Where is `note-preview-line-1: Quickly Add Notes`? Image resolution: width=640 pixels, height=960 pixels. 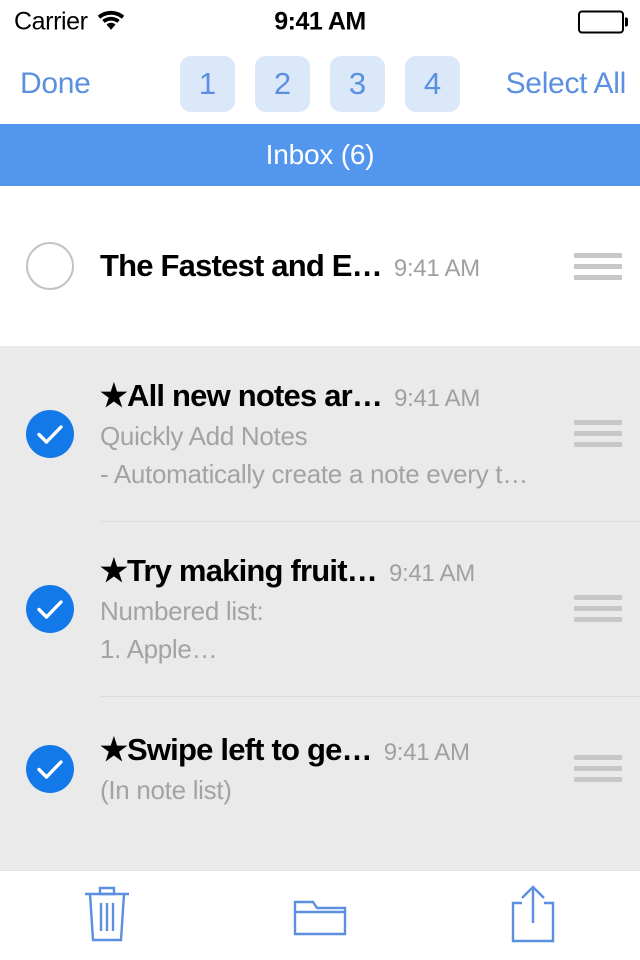
note-preview-line-1: Quickly Add Notes is located at coordinates (204, 435).